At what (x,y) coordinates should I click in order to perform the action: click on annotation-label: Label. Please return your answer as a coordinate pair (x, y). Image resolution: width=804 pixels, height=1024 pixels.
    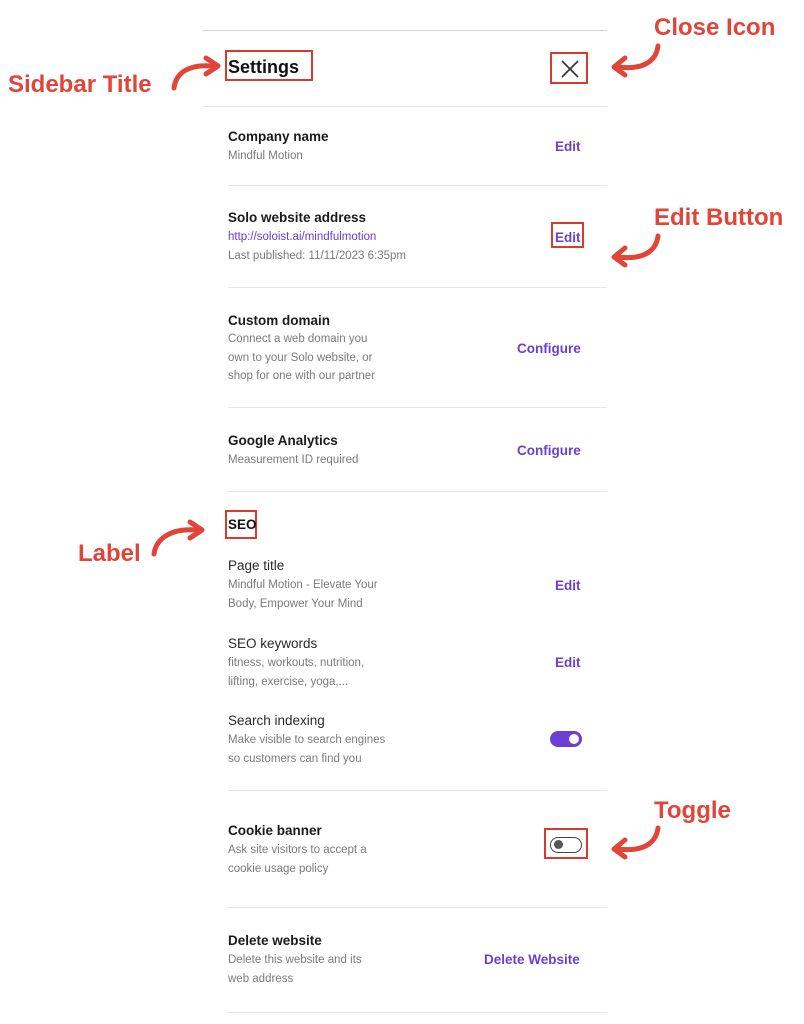
    Looking at the image, I should click on (109, 553).